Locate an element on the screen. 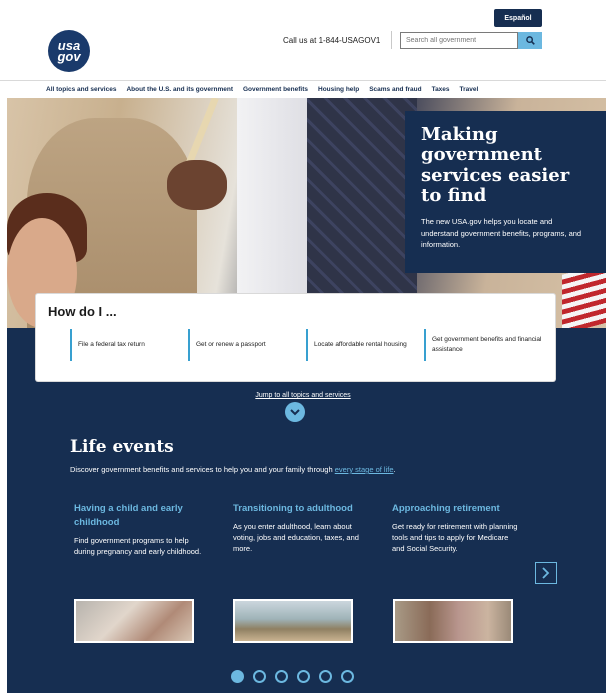 The width and height of the screenshot is (606, 693). link-file-tax-return: File a federal tax return is located at coordinates (129, 345).